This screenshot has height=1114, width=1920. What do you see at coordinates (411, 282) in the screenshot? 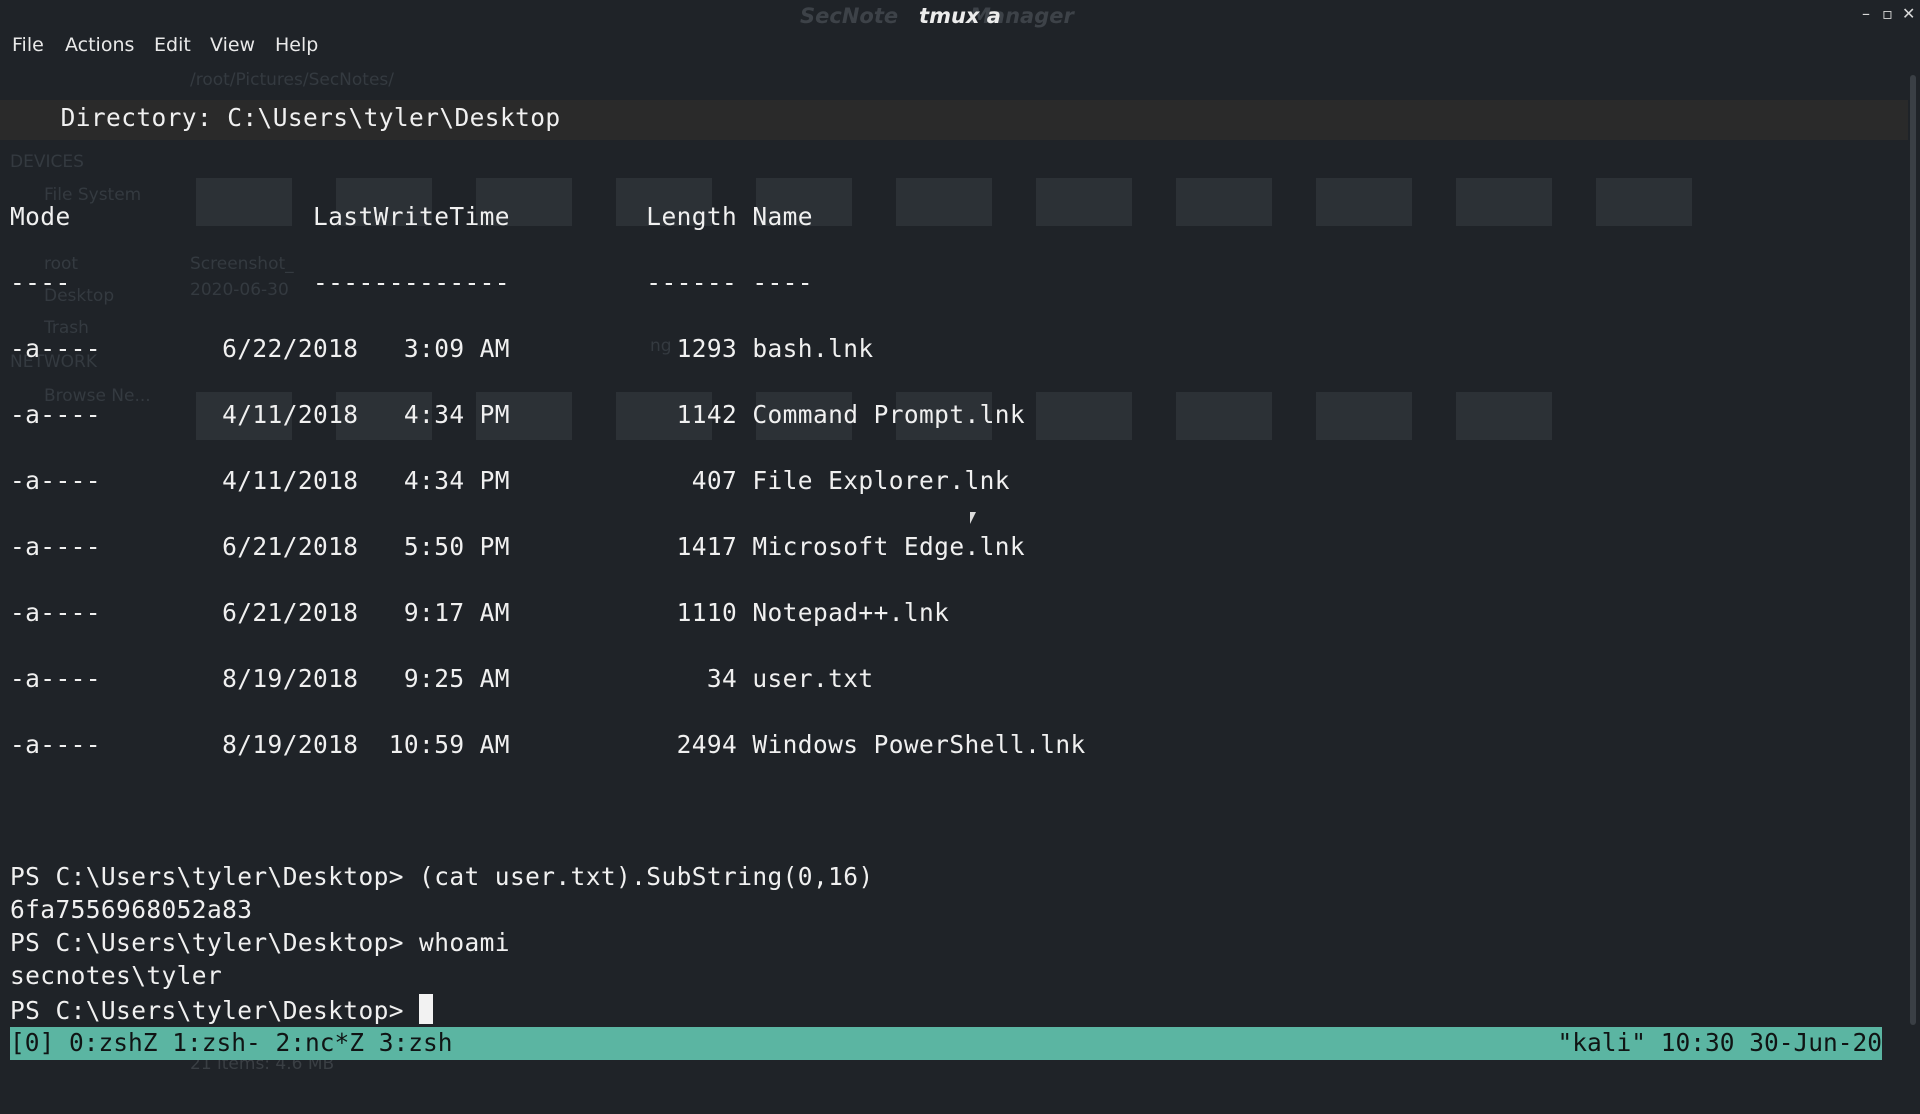
I see `listing-header-rule: ---- ------------- ------ ----` at bounding box center [411, 282].